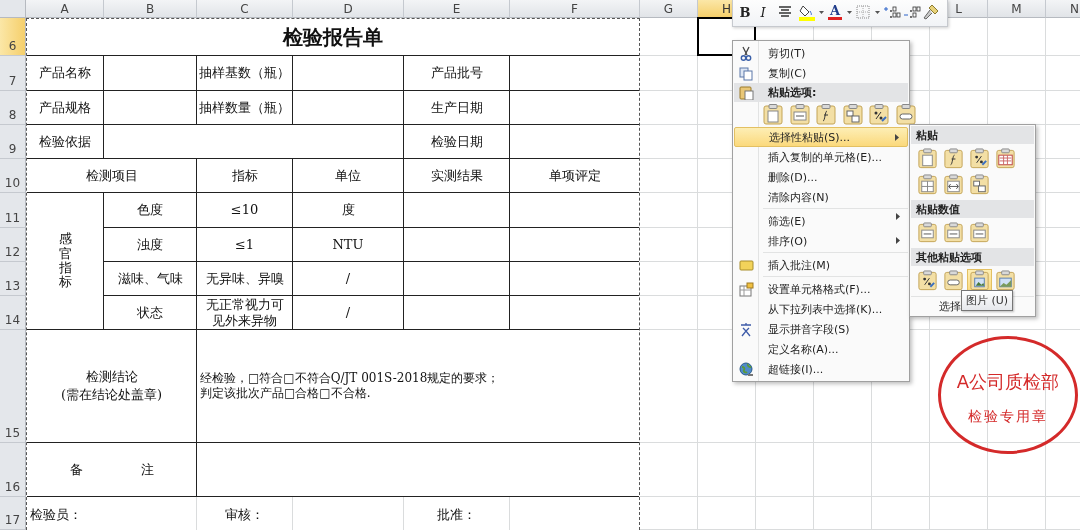 This screenshot has height=530, width=1080. I want to click on menu-item: 筛选(E), so click(821, 219).